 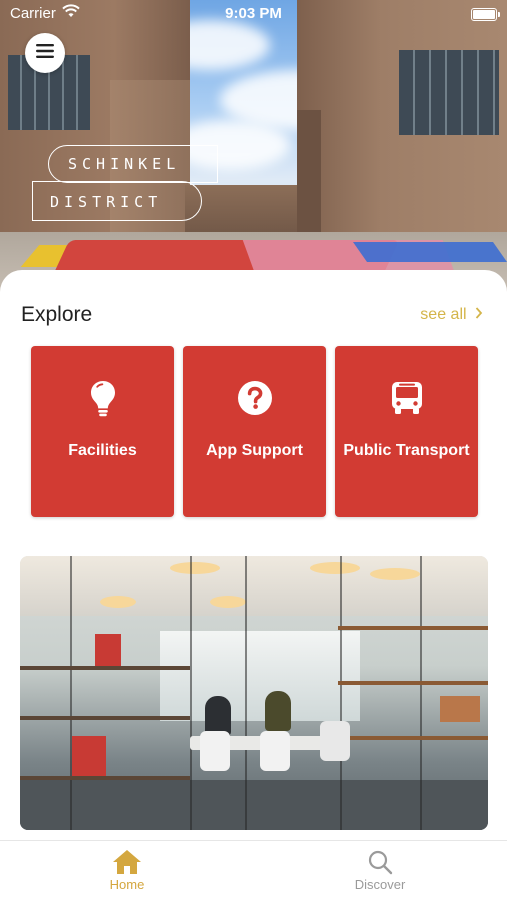 What do you see at coordinates (124, 164) in the screenshot?
I see `logo-text-line1: SCHINKEL` at bounding box center [124, 164].